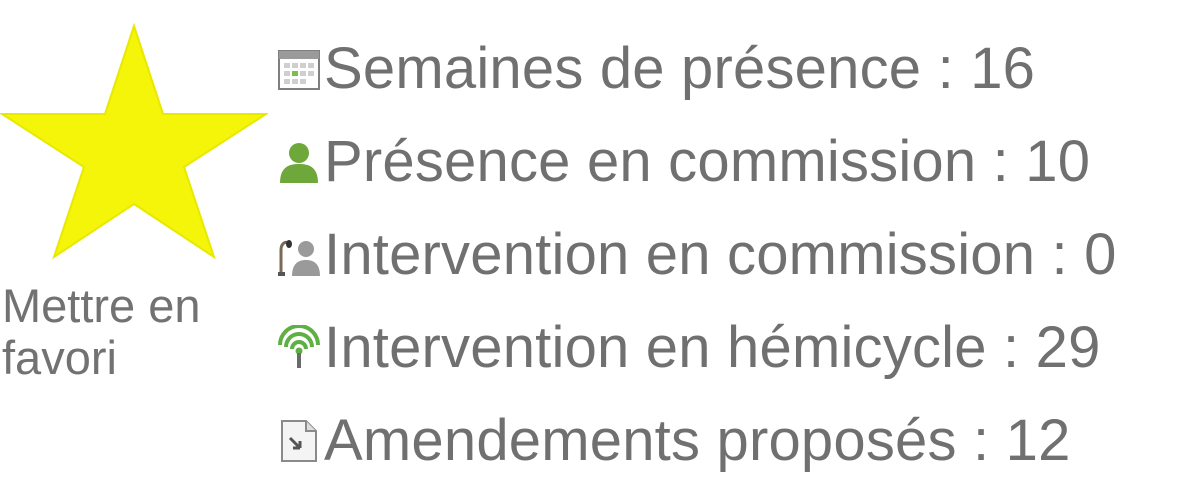 Image resolution: width=1200 pixels, height=500 pixels. Describe the element at coordinates (134, 141) in the screenshot. I see `star-icon` at that location.